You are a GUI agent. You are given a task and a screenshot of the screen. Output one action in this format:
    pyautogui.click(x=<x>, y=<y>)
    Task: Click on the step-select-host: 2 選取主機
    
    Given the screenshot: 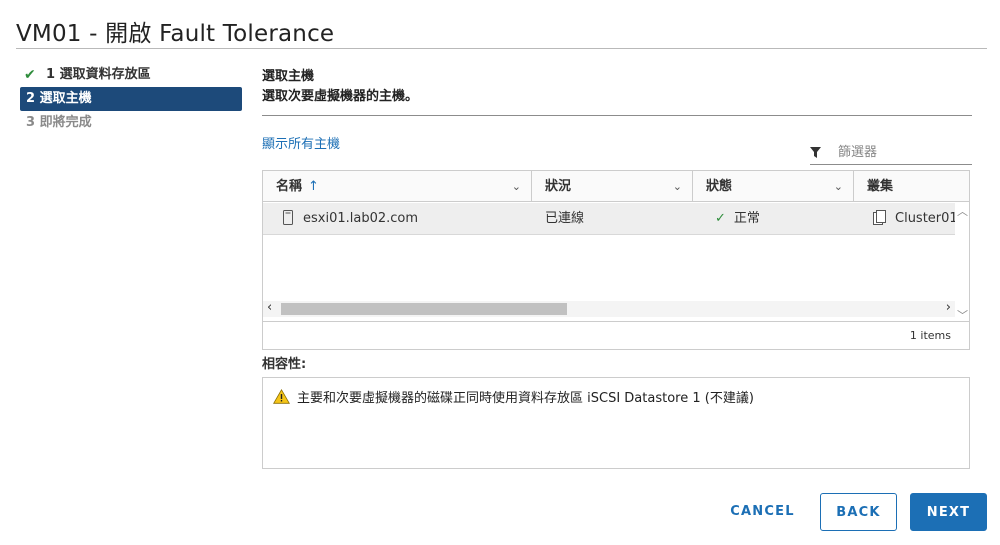 What is the action you would take?
    pyautogui.click(x=131, y=99)
    